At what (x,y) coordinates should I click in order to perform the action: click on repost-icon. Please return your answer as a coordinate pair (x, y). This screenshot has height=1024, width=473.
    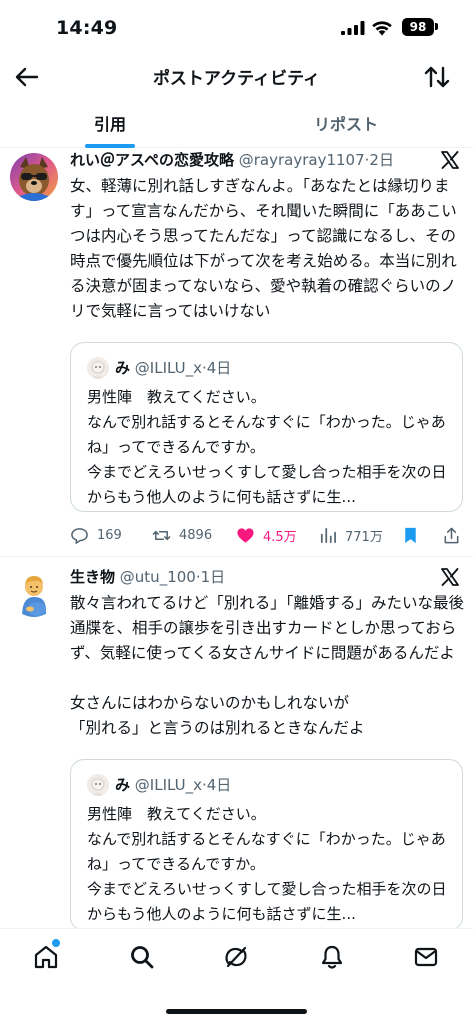
    Looking at the image, I should click on (161, 535).